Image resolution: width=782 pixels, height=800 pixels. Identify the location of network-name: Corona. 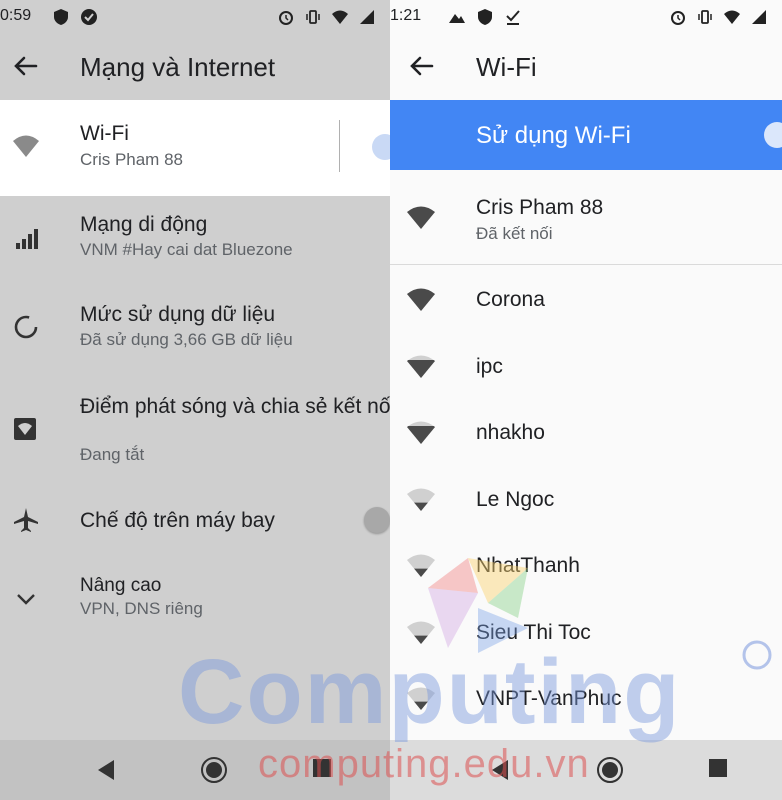
(510, 299).